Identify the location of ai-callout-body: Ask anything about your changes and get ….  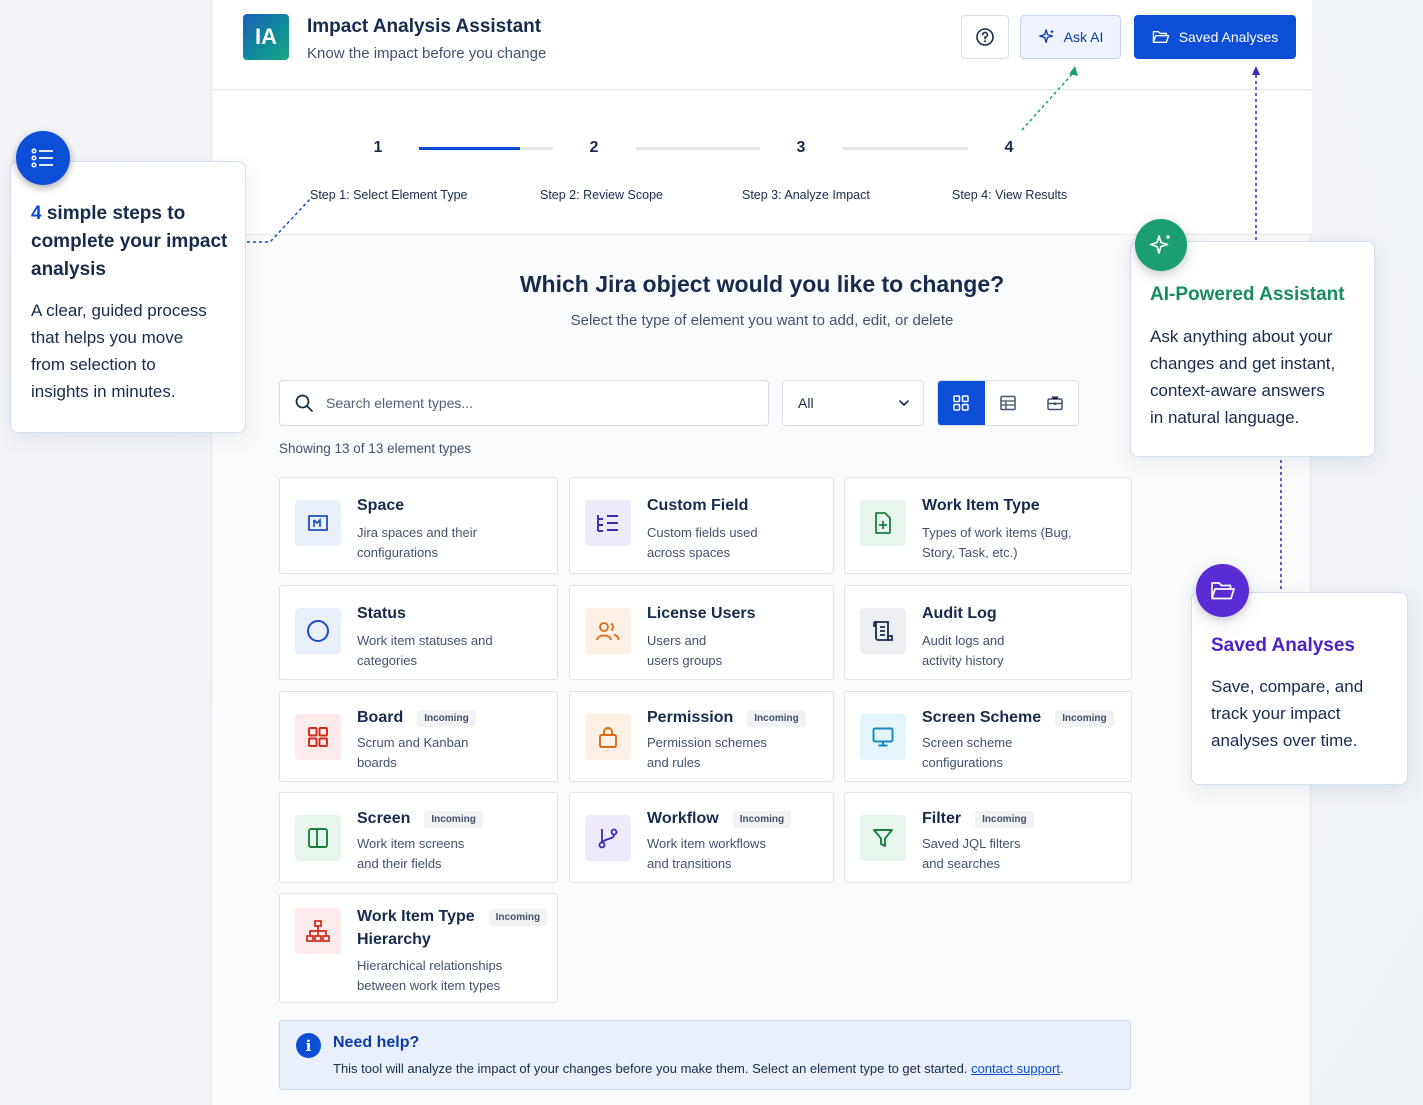
(1242, 377).